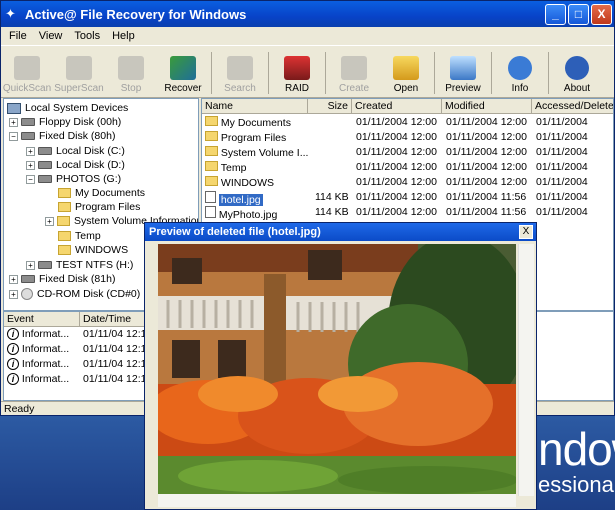 This screenshot has width=615, height=510. I want to click on stop-button: Stop, so click(131, 75).